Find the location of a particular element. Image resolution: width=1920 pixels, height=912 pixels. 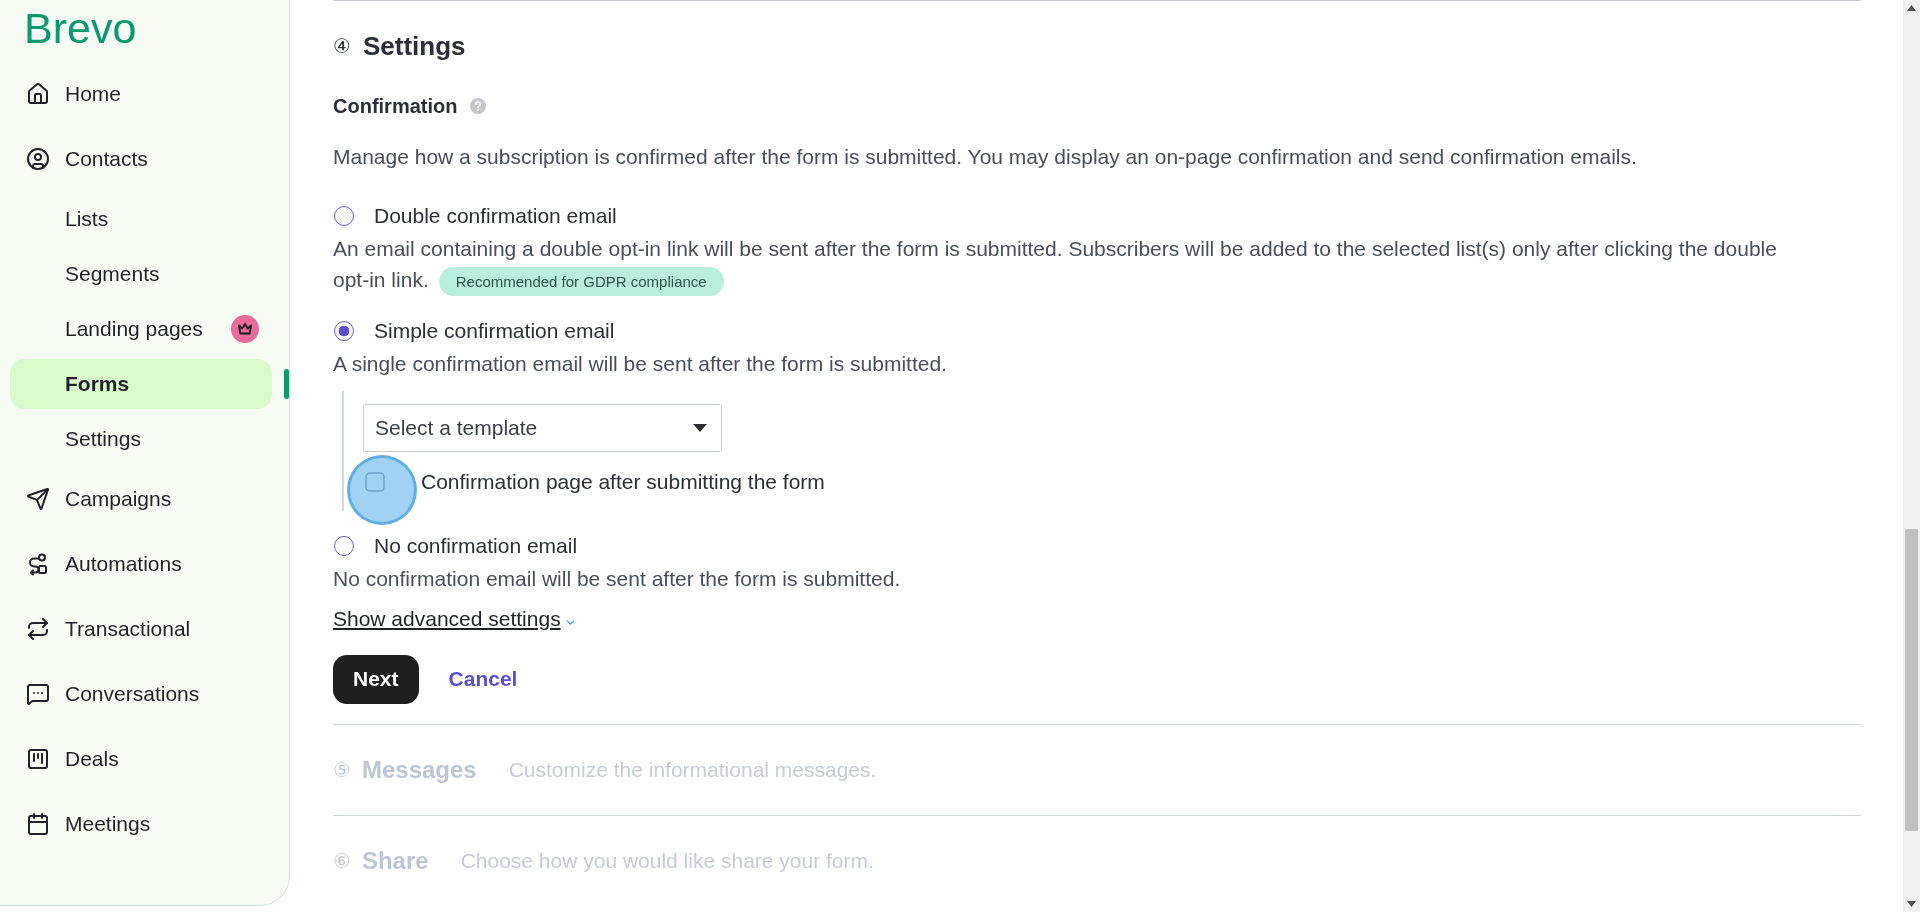

house-icon is located at coordinates (38, 93).